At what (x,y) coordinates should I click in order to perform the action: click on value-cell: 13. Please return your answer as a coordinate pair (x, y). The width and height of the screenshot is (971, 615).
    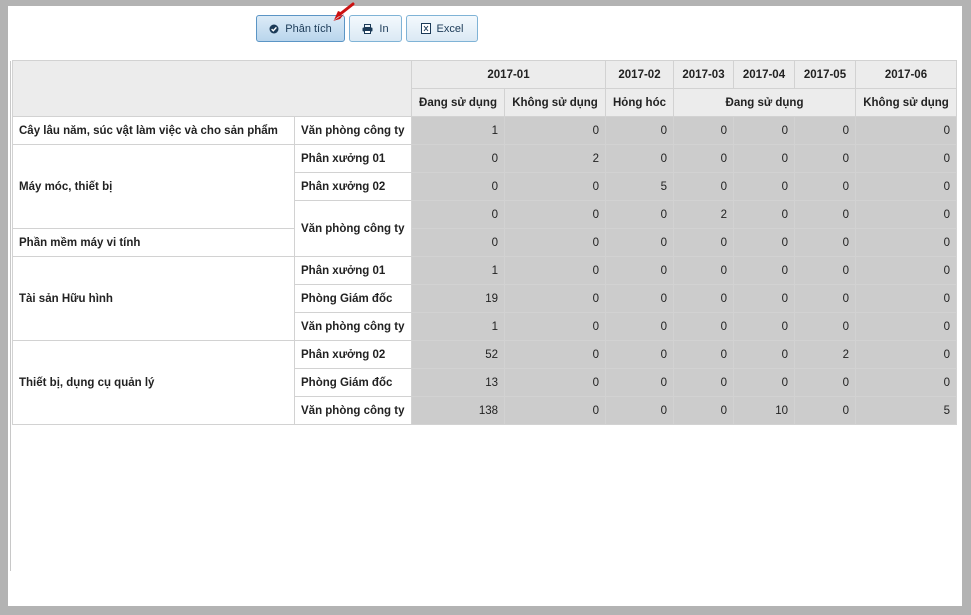
    Looking at the image, I should click on (458, 382).